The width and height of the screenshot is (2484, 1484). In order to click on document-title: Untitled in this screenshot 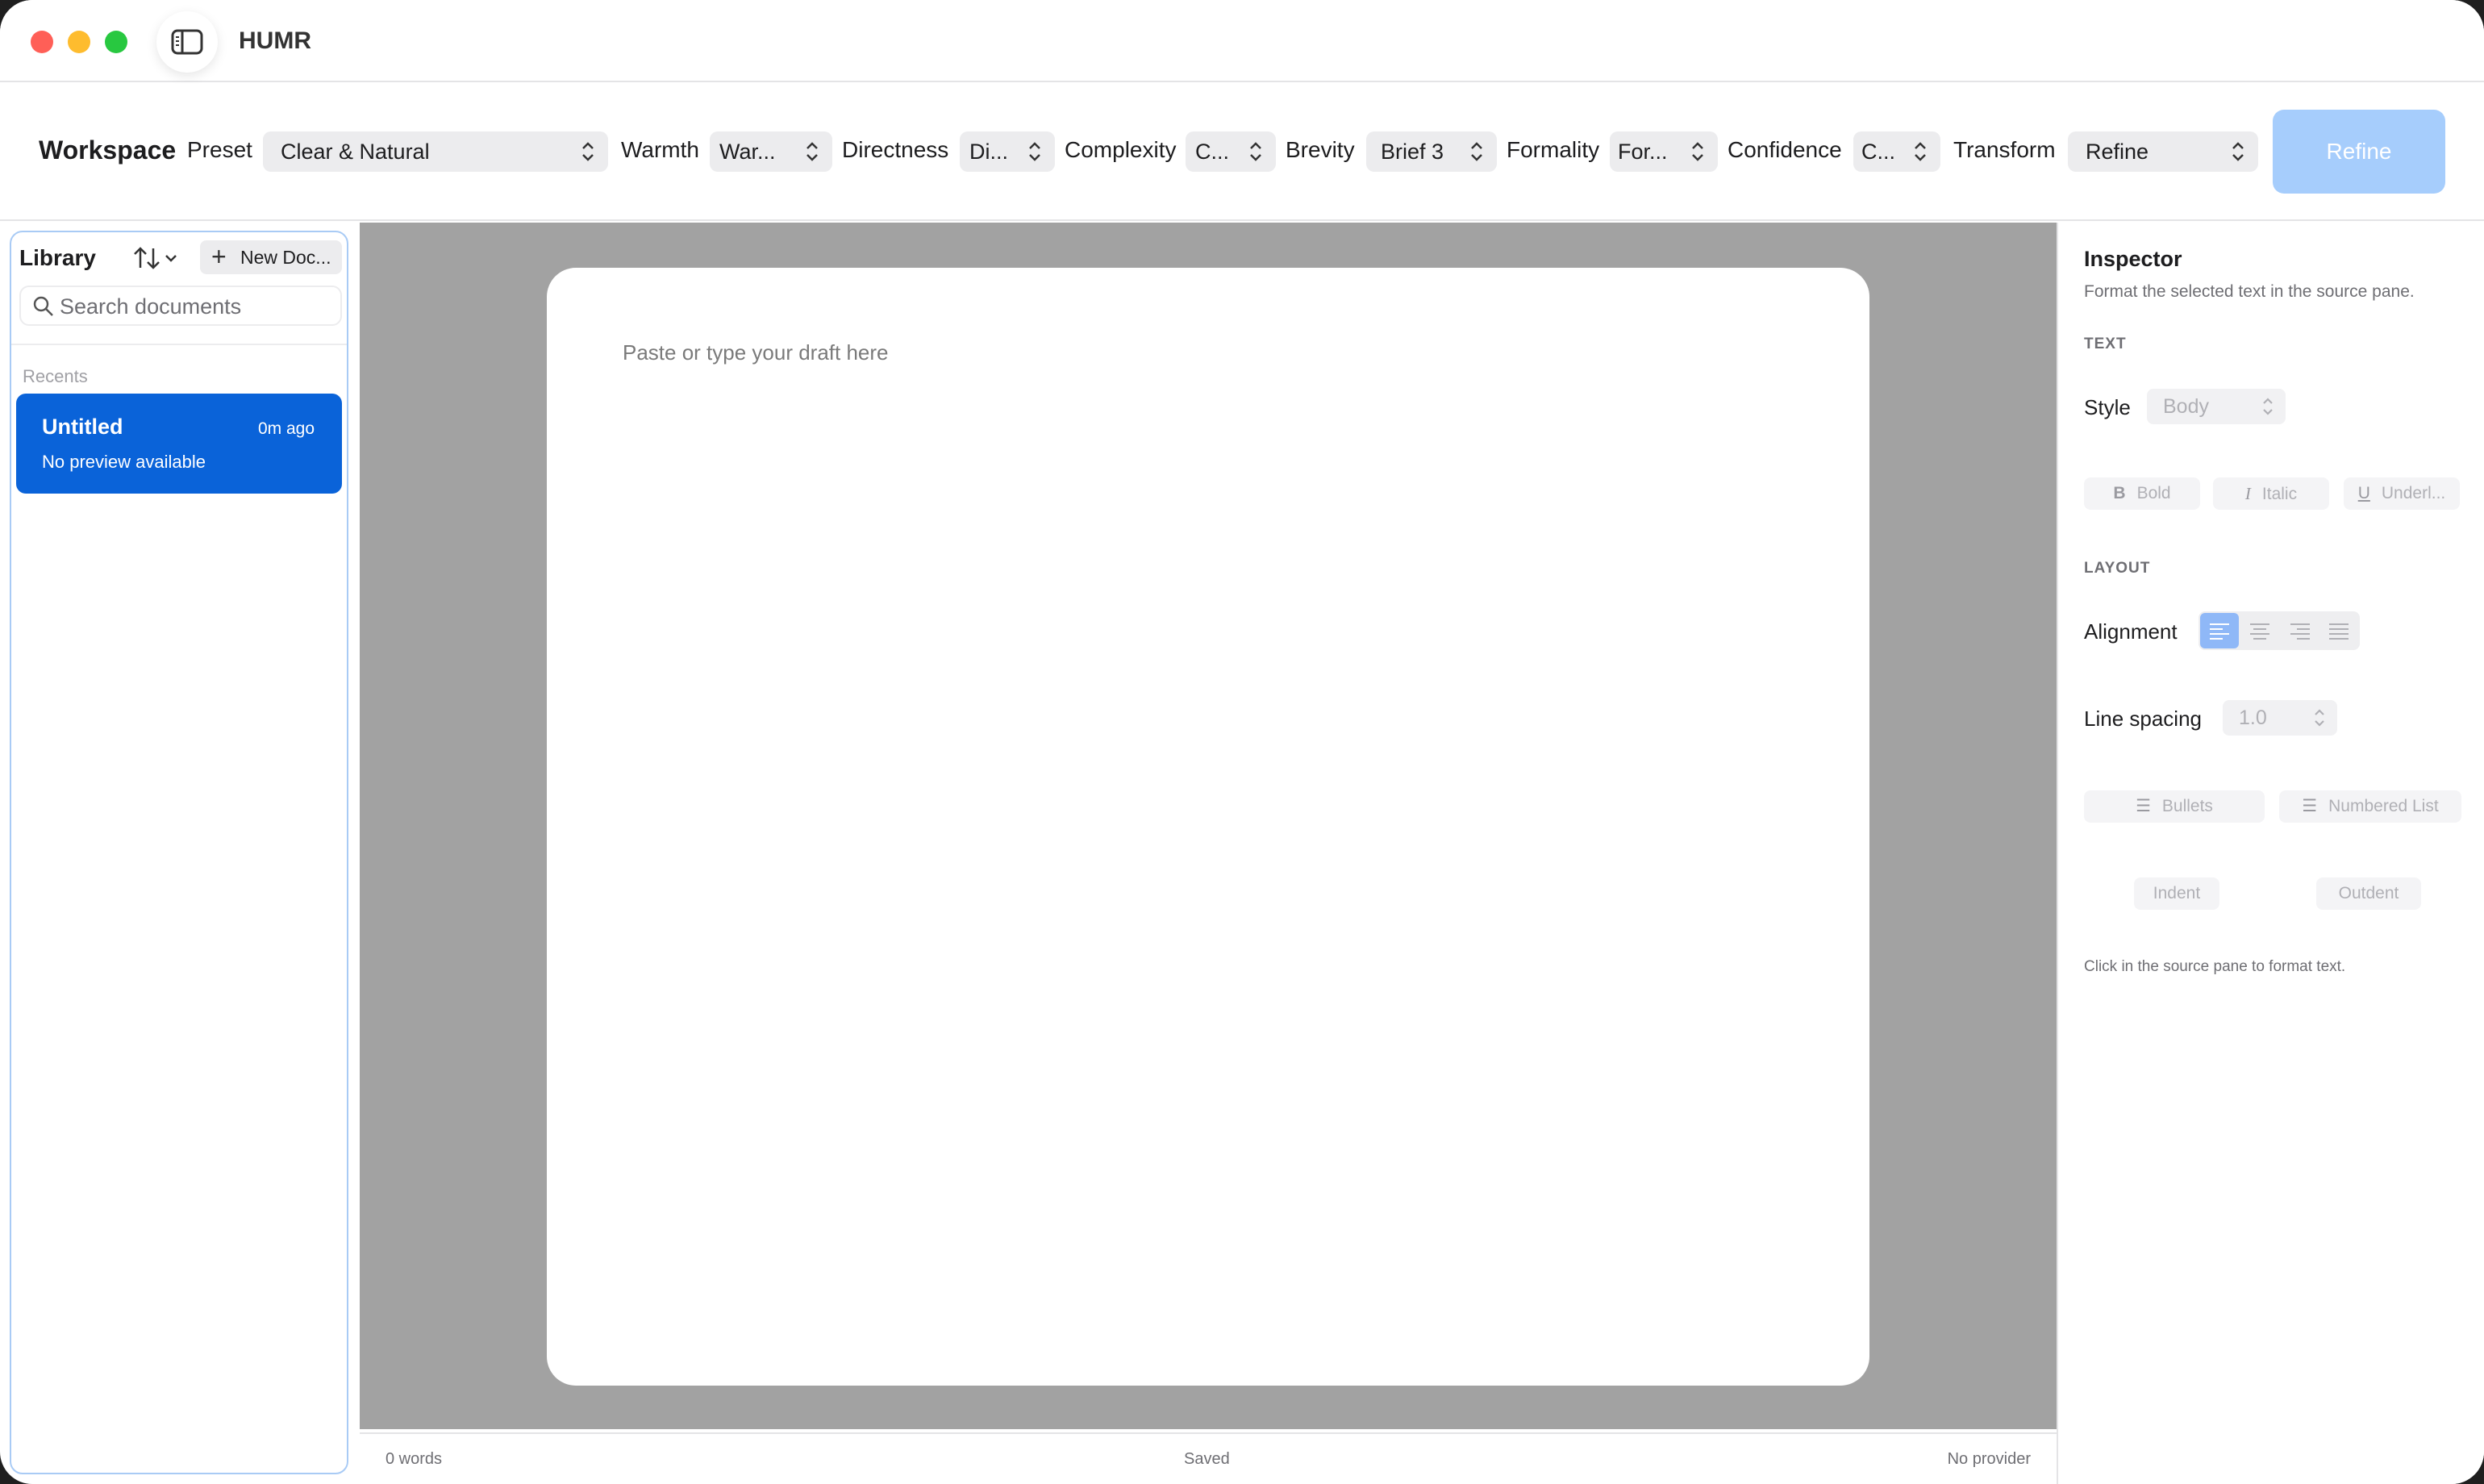, I will do `click(82, 427)`.